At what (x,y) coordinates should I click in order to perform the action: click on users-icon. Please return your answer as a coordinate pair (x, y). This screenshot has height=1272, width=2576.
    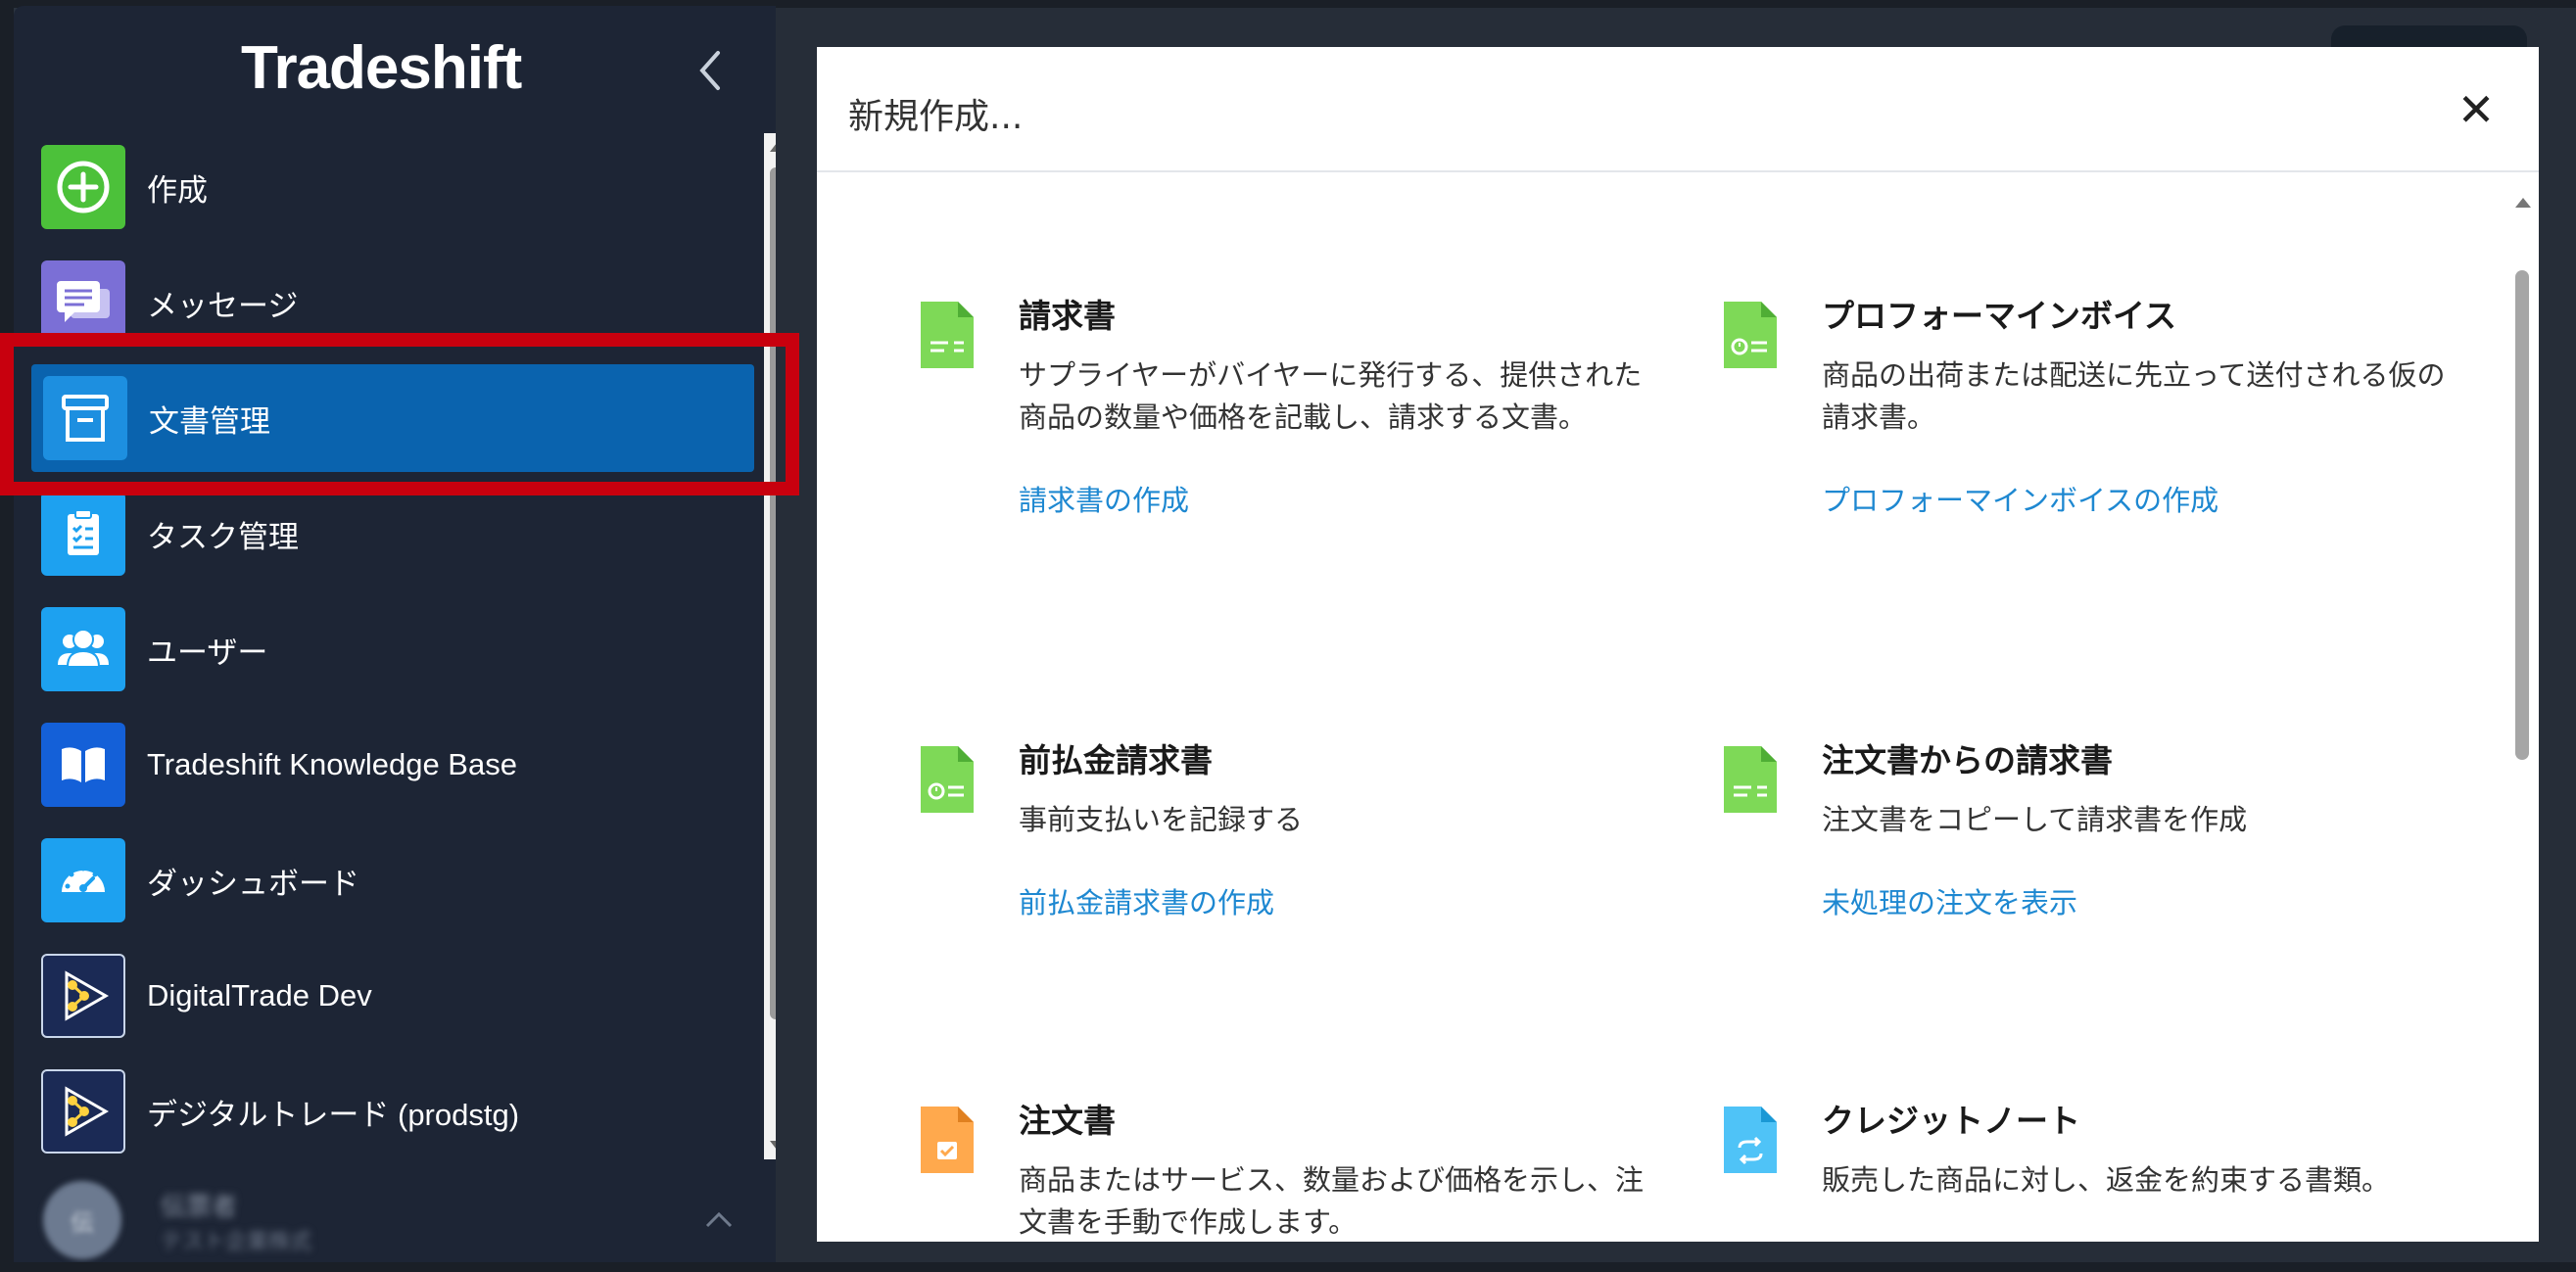
    Looking at the image, I should click on (83, 649).